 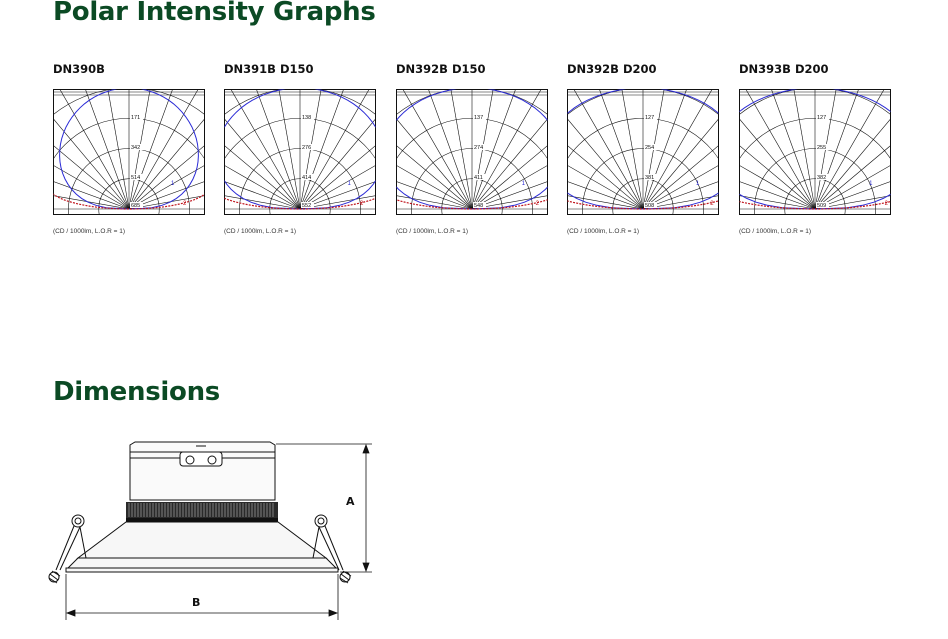 I want to click on polar-intensity-plot: 13827641455212, so click(x=300, y=152).